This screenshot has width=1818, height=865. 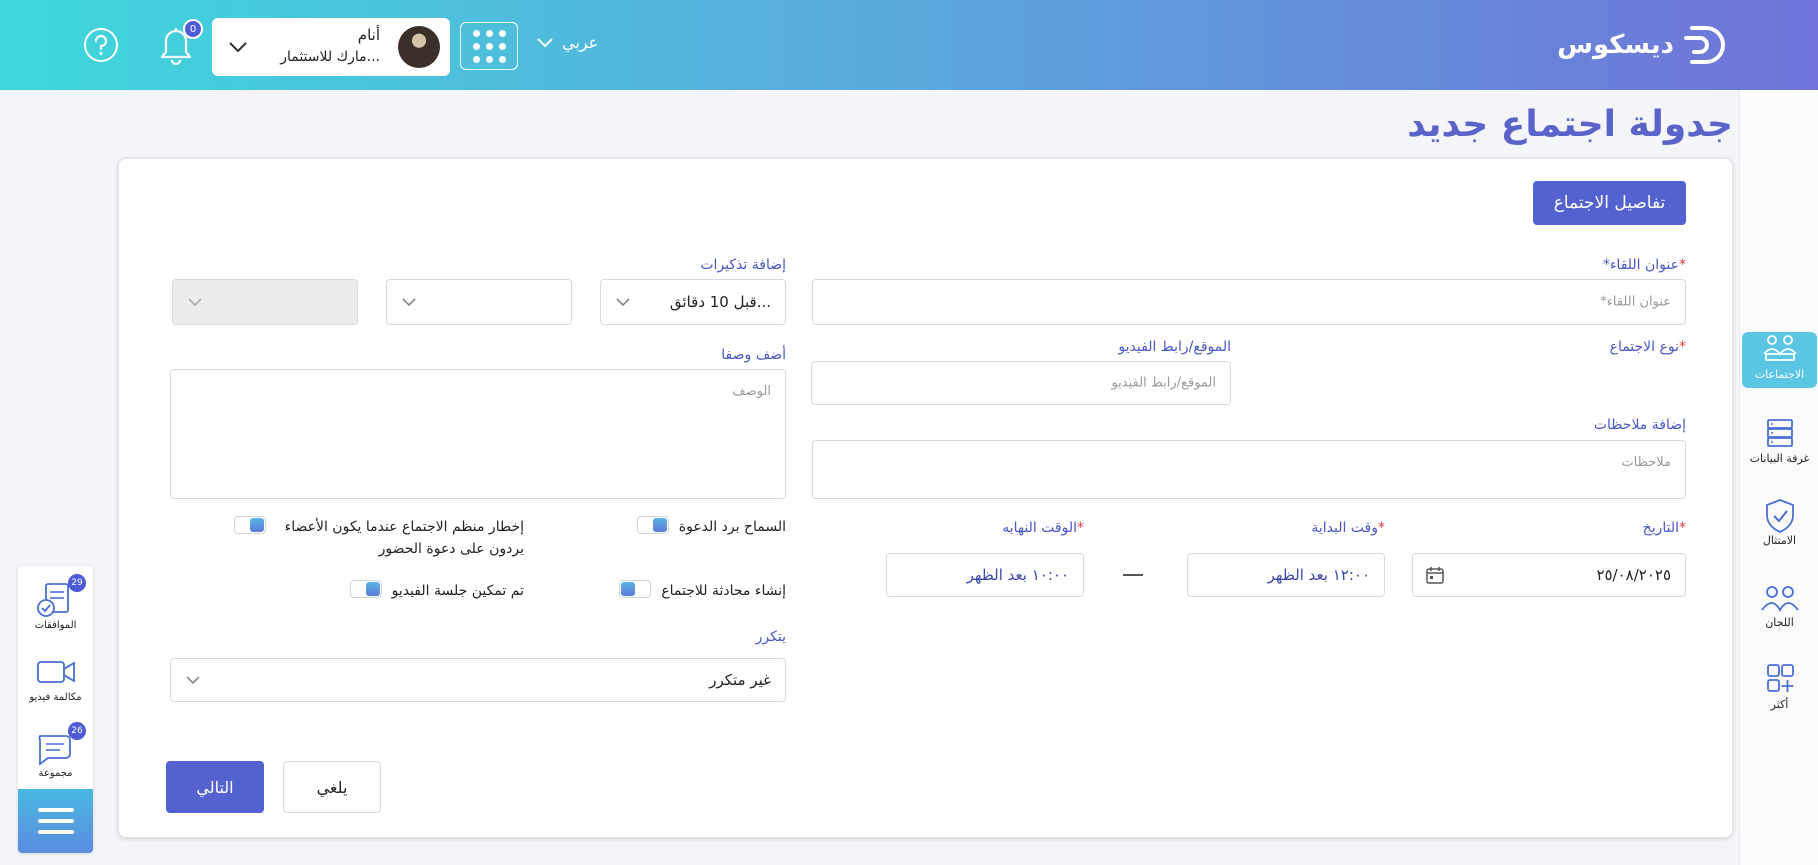 What do you see at coordinates (1163, 383) in the screenshot?
I see `location-placeholder: الموقع/رابط الفيديو` at bounding box center [1163, 383].